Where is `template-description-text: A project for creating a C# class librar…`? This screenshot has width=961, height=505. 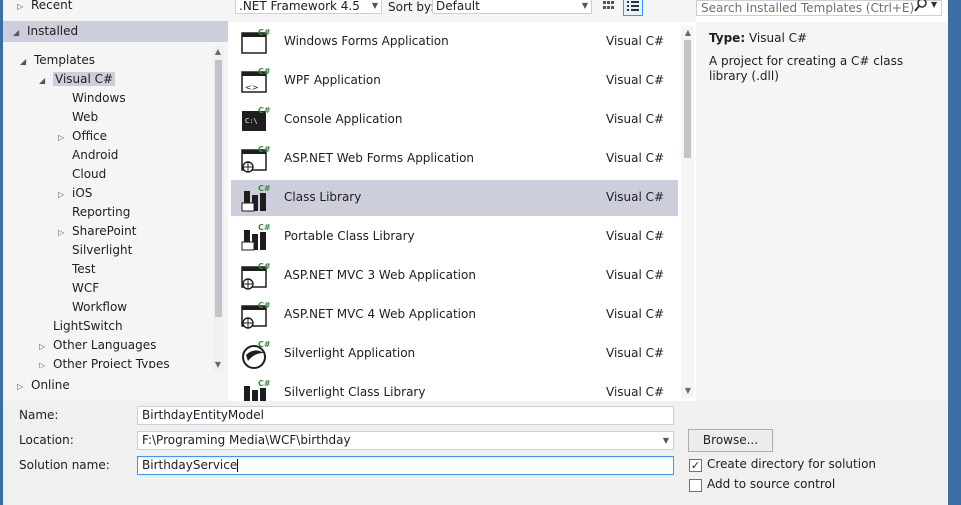
template-description-text: A project for creating a C# class librar… is located at coordinates (806, 68).